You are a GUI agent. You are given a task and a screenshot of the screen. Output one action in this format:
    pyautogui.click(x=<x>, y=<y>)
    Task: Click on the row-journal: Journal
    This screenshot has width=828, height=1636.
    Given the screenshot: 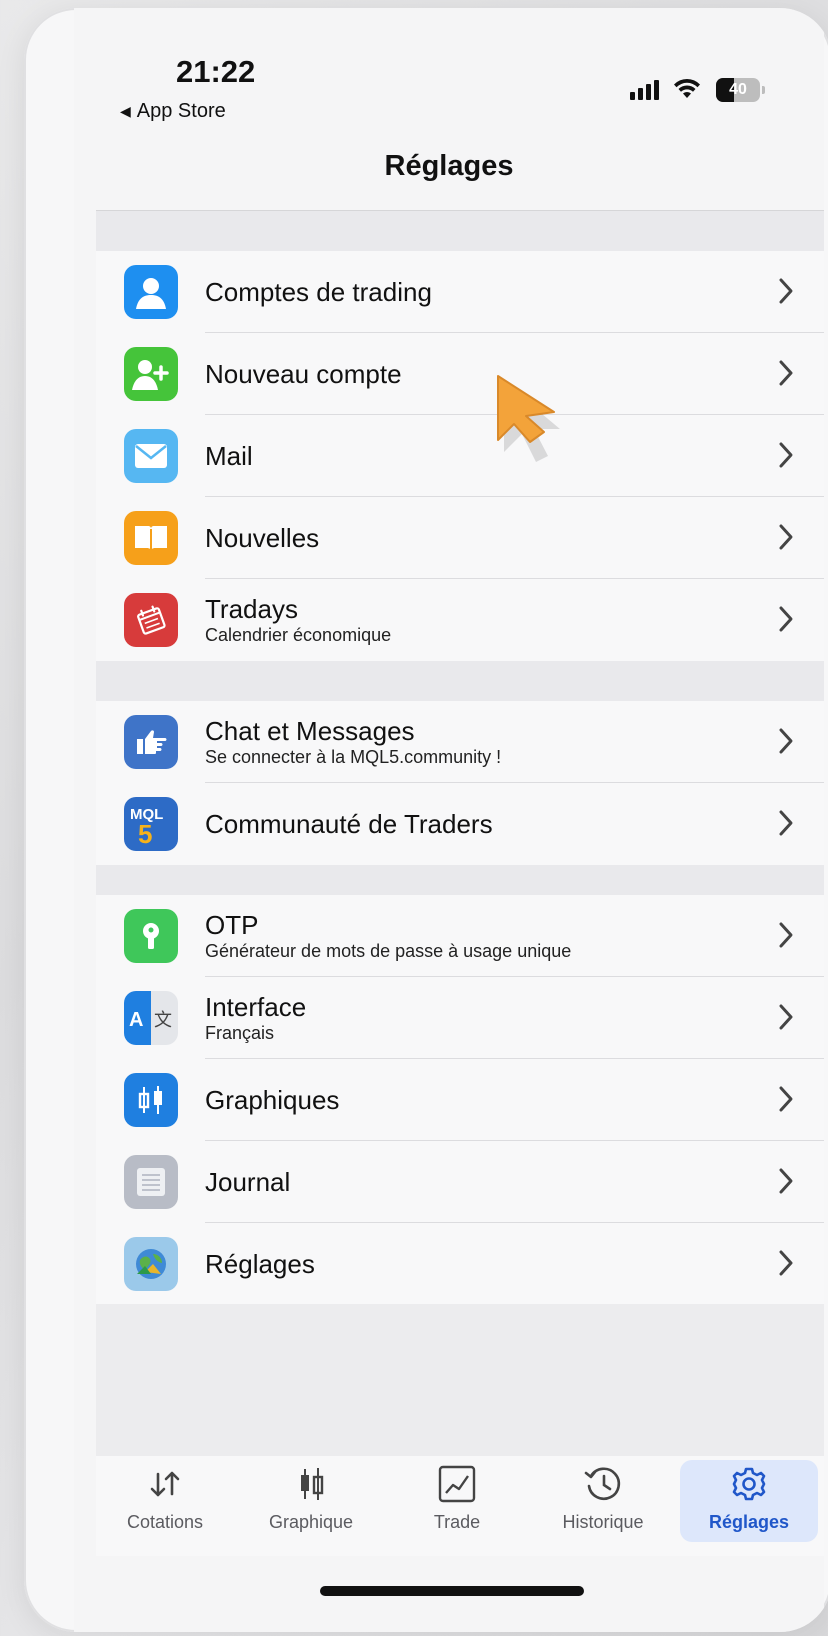 What is the action you would take?
    pyautogui.click(x=460, y=1182)
    